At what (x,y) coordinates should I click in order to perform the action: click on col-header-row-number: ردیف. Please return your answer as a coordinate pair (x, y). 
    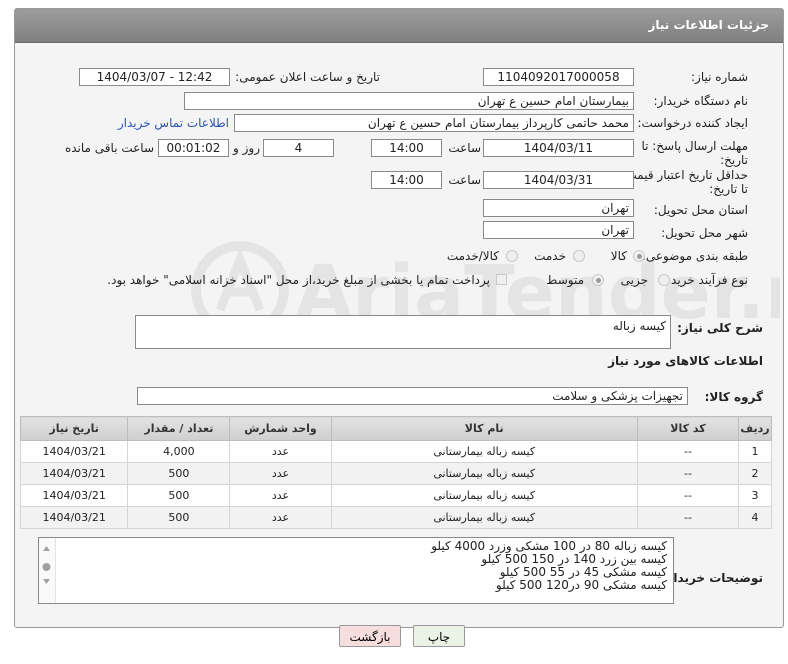
    Looking at the image, I should click on (755, 428).